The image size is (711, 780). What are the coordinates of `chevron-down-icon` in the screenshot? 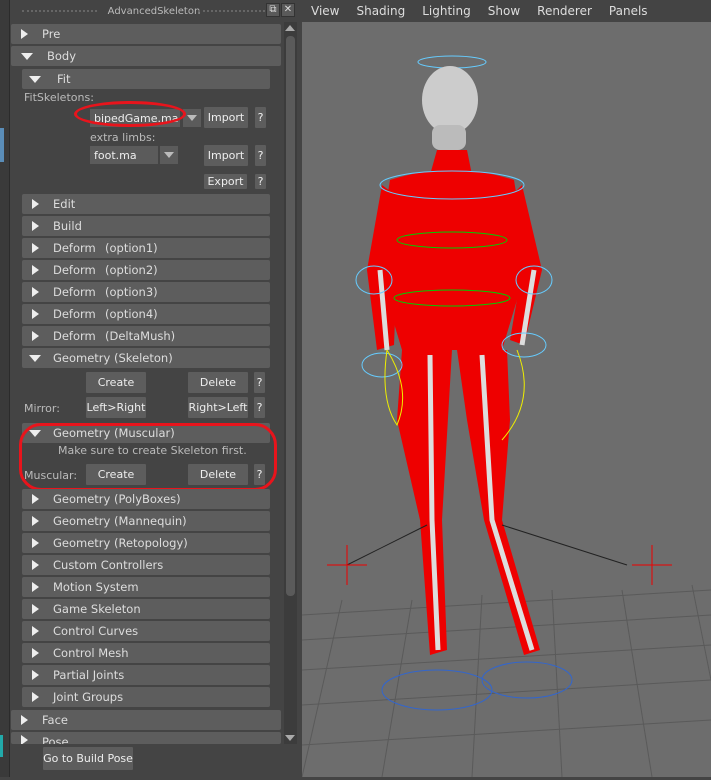 It's located at (169, 155).